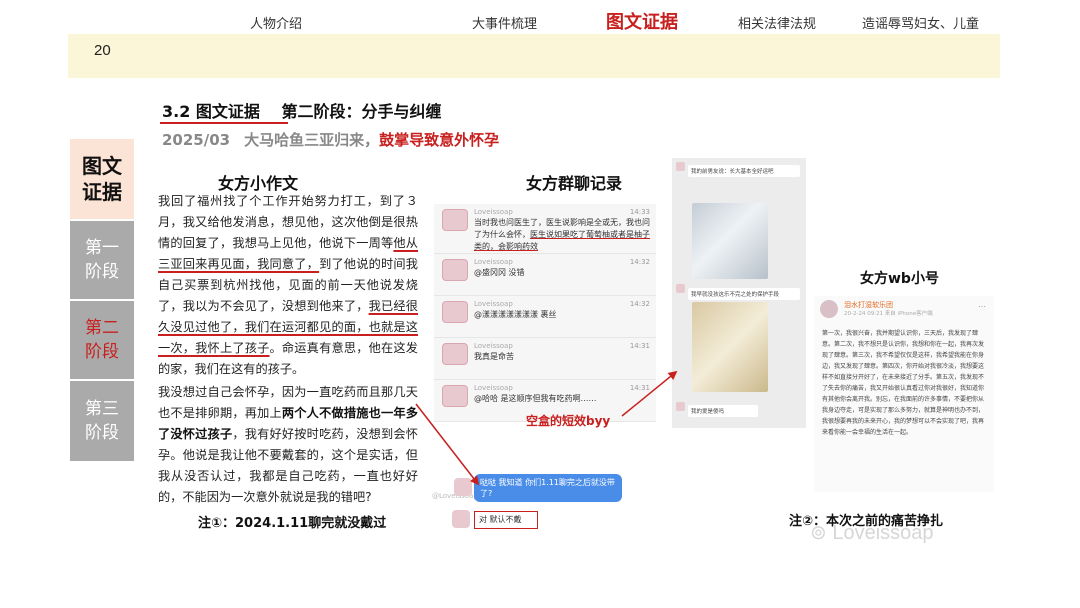 This screenshot has height=608, width=1080. What do you see at coordinates (447, 444) in the screenshot?
I see `arrow-essay-to-chat` at bounding box center [447, 444].